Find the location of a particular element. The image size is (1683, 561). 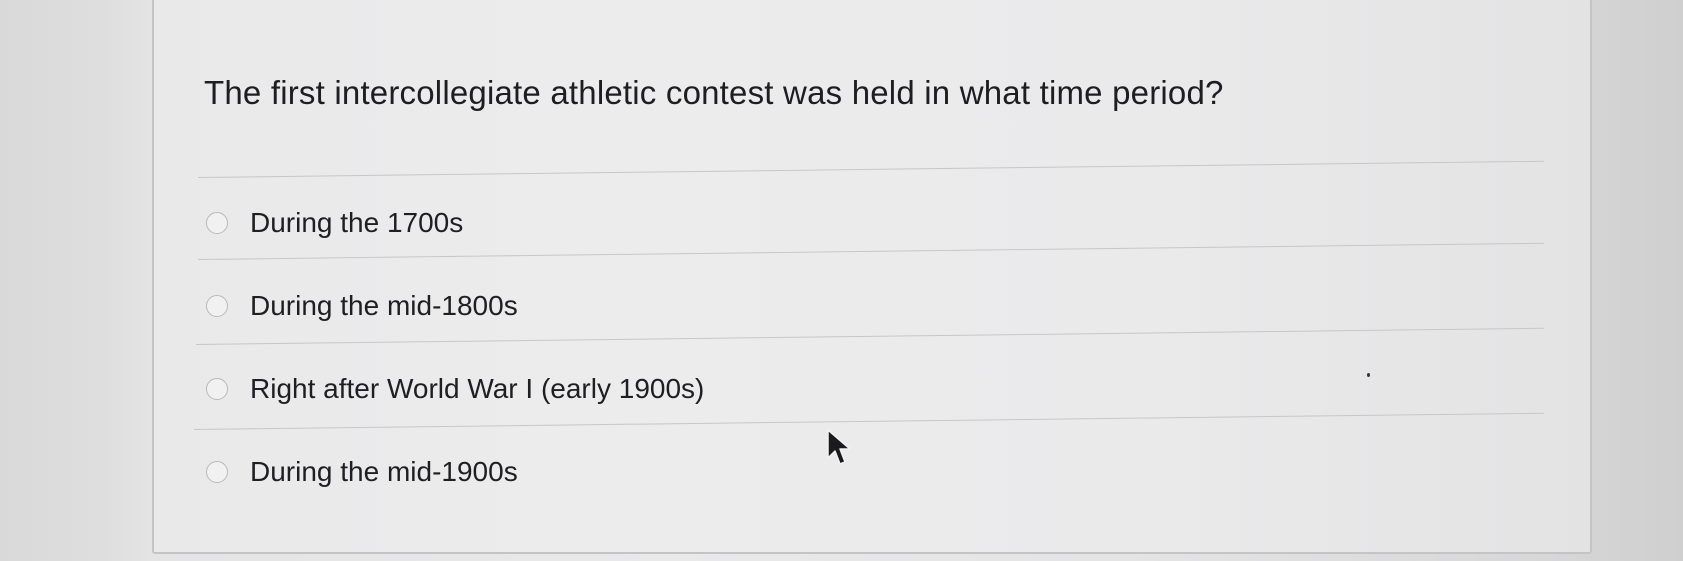

answer-option-label: During the mid-1800s is located at coordinates (384, 305).